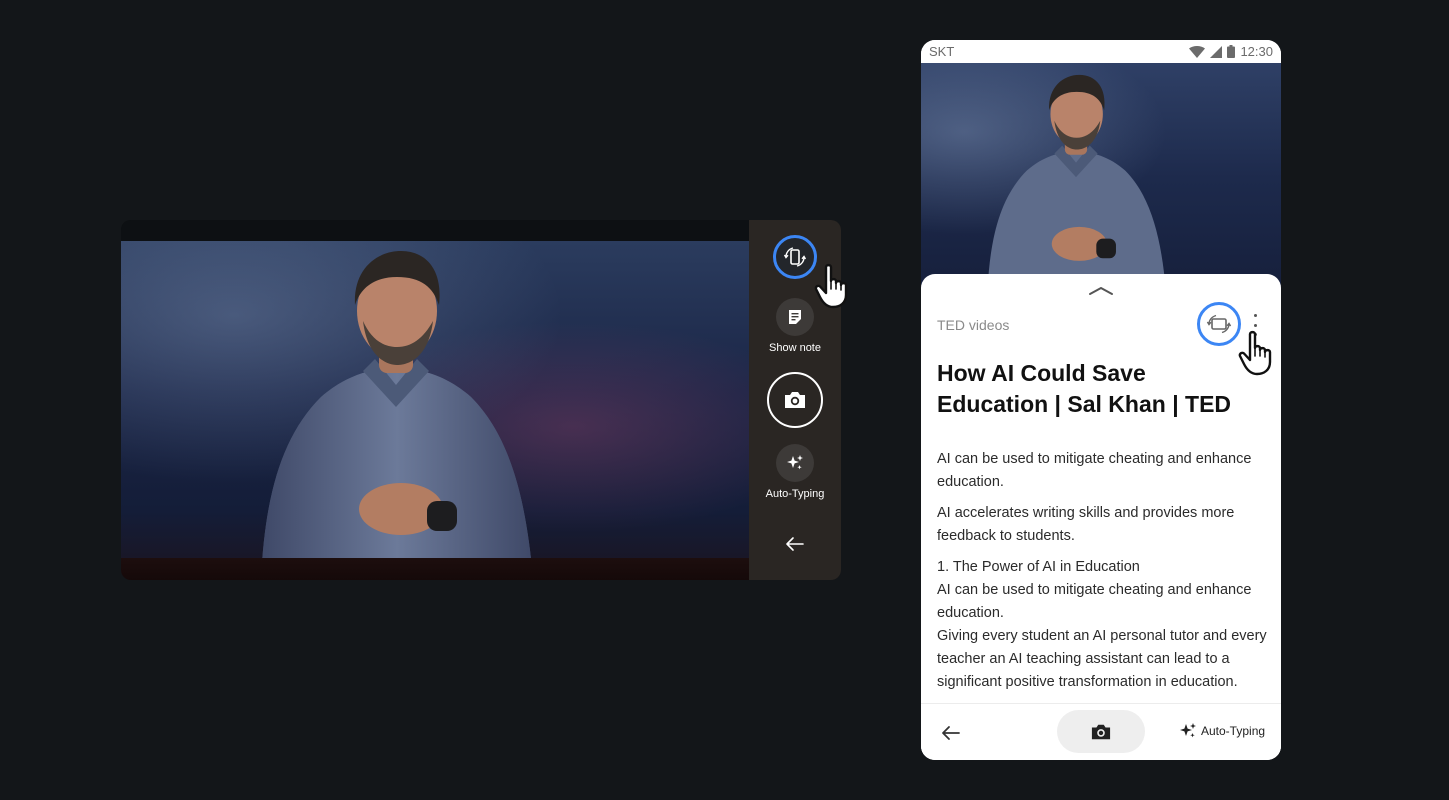 Image resolution: width=1449 pixels, height=800 pixels. I want to click on bottom-toolbar: Auto-Typing, so click(1101, 731).